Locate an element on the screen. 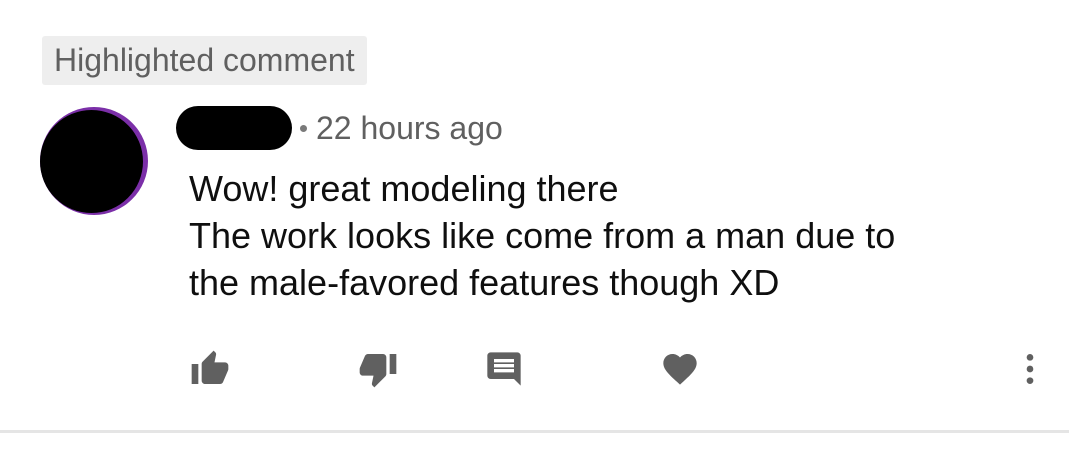 Image resolution: width=1069 pixels, height=462 pixels. avatar-image is located at coordinates (91, 161).